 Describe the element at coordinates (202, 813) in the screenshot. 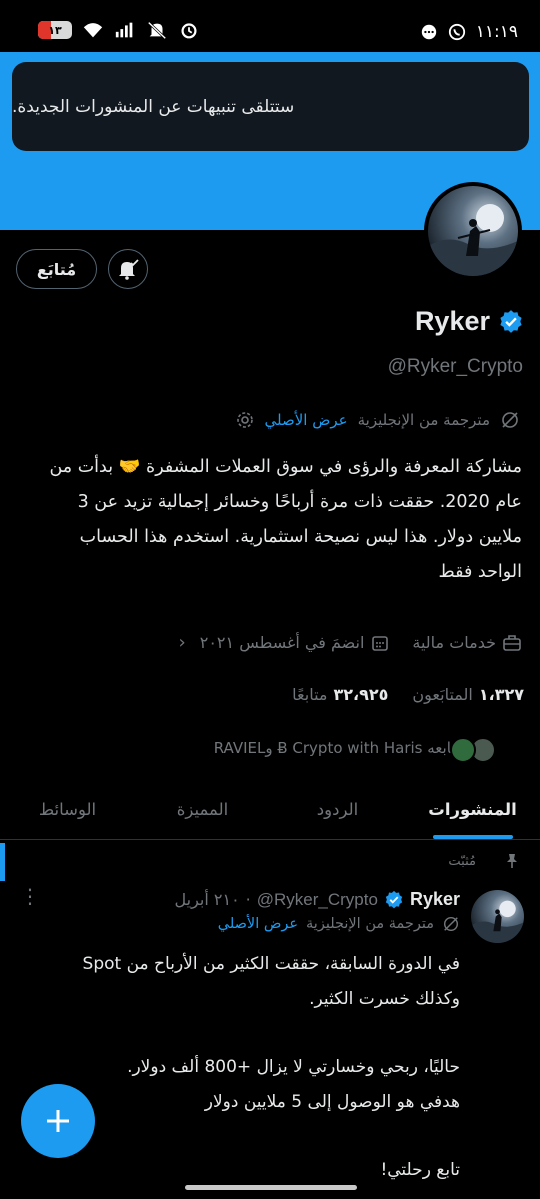

I see `tab-highlights: المميزة` at that location.